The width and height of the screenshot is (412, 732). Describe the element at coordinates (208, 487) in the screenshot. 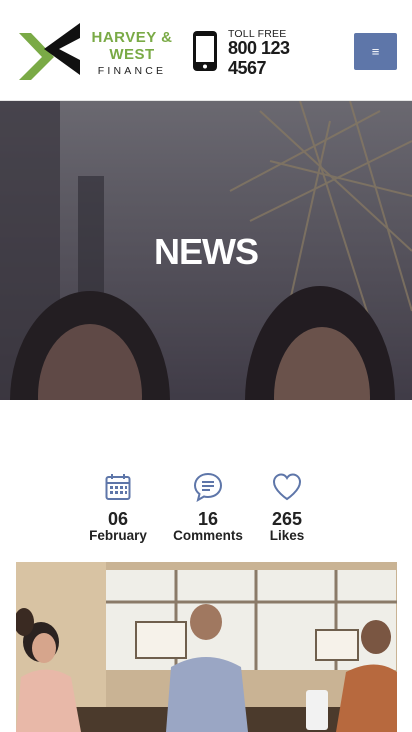

I see `comment-bubble-icon` at that location.